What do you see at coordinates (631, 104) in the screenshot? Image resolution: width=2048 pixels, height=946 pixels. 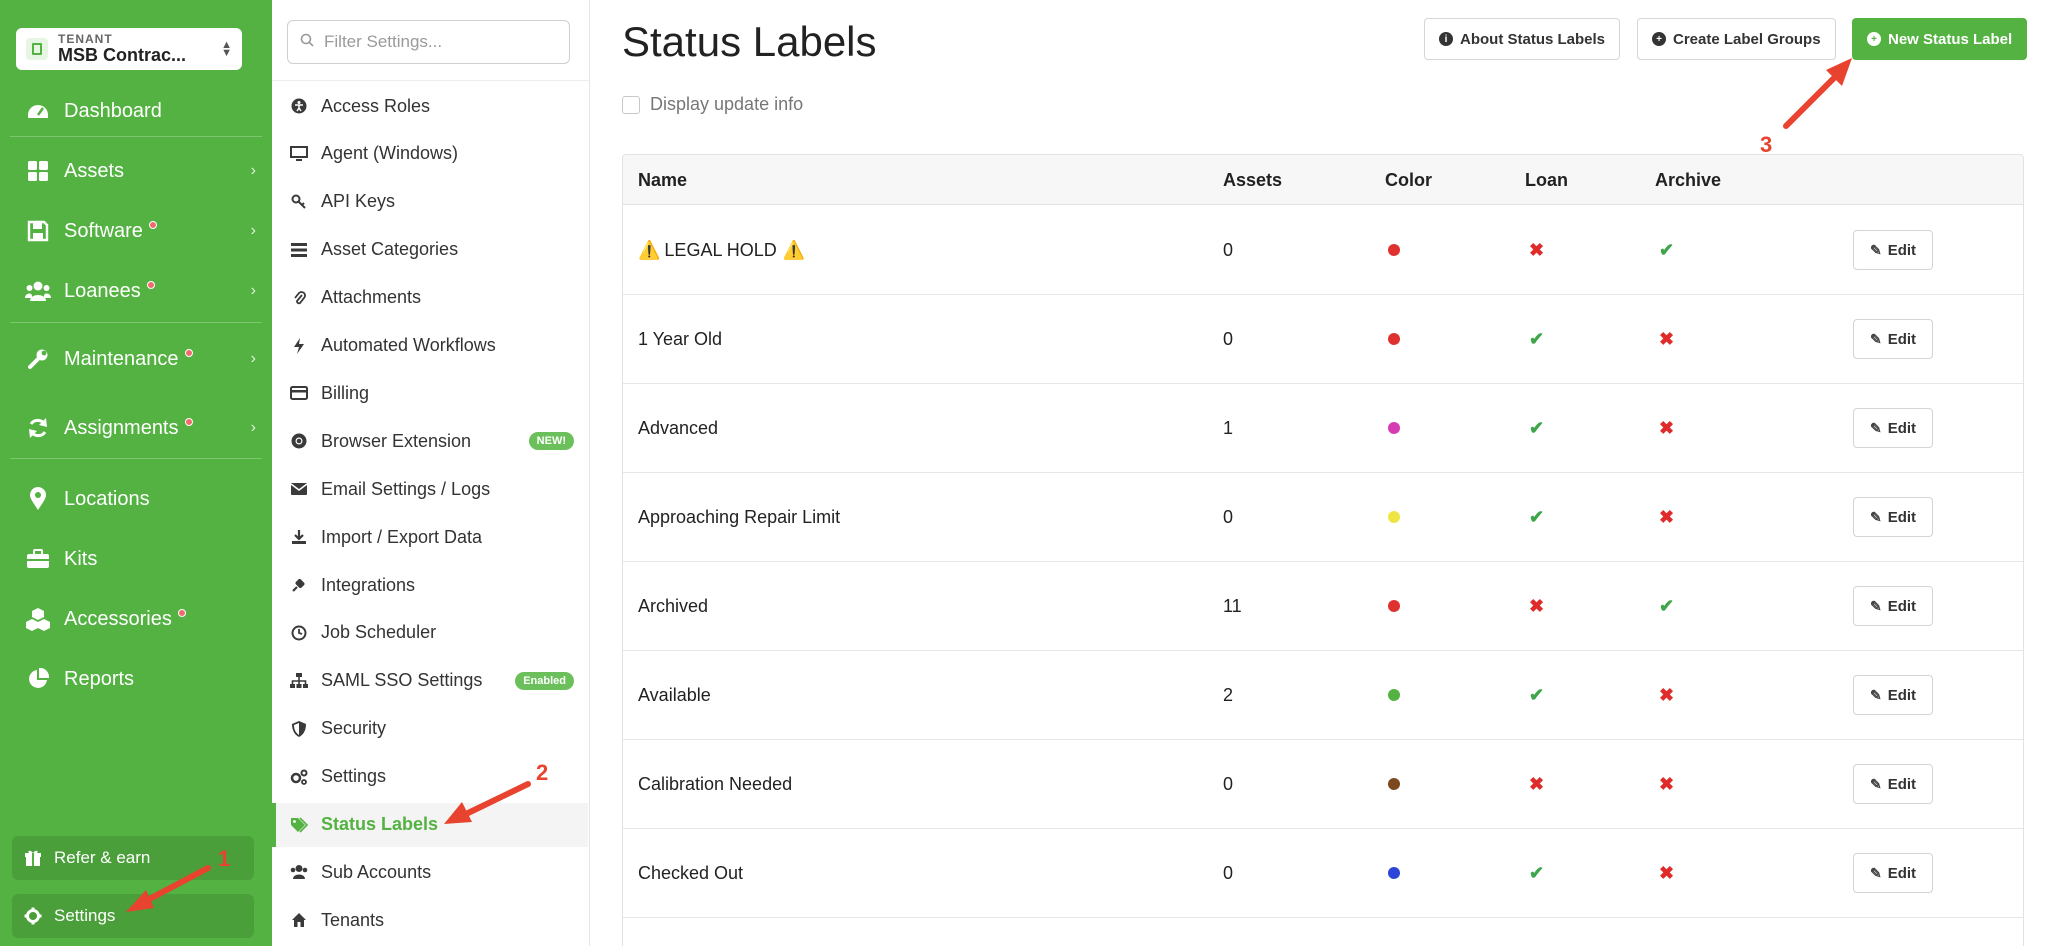 I see `display-update-info-checkbox` at bounding box center [631, 104].